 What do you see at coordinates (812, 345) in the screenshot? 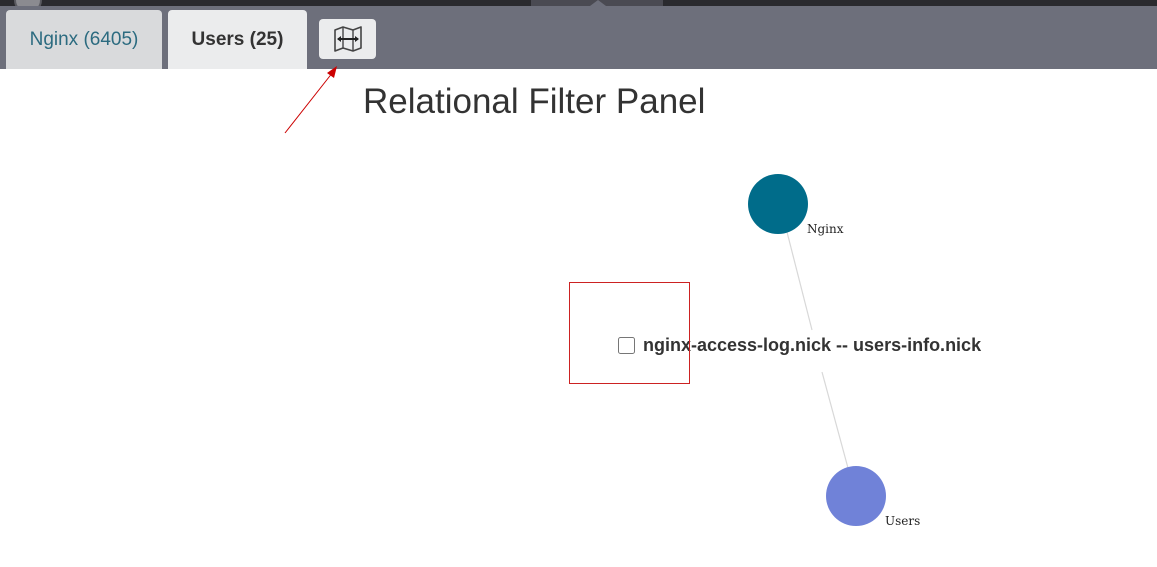
I see `edge-filter-label: nginx-access-log.nick -- users-info.nick` at bounding box center [812, 345].